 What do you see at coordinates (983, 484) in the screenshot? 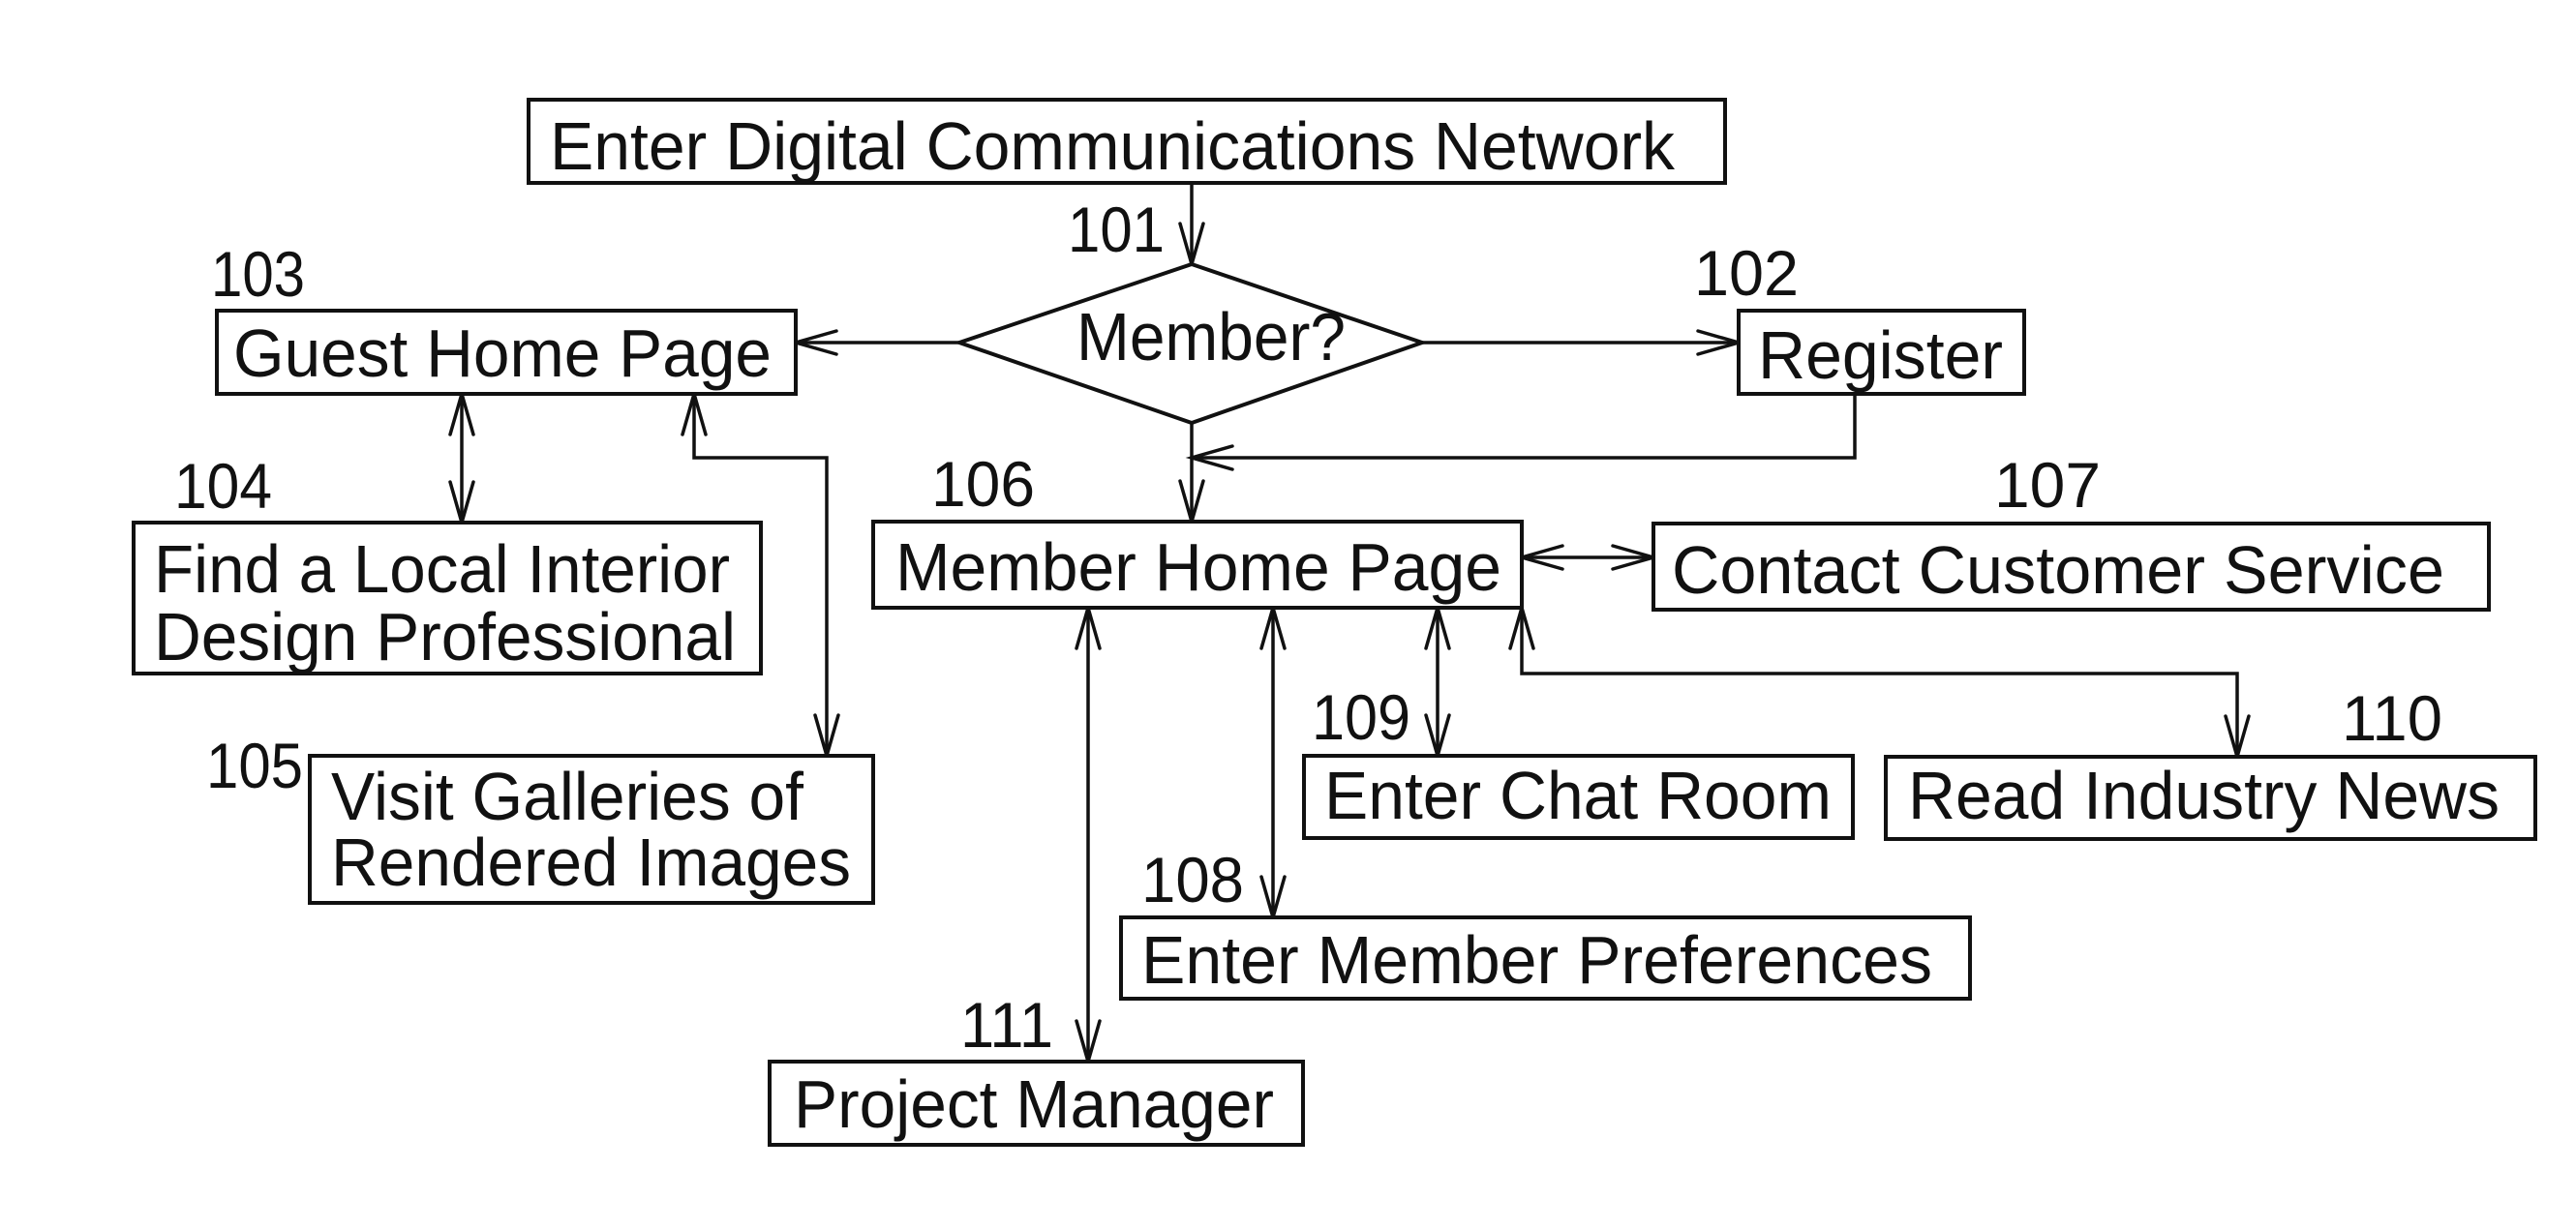
I see `ref-number-106: 106` at bounding box center [983, 484].